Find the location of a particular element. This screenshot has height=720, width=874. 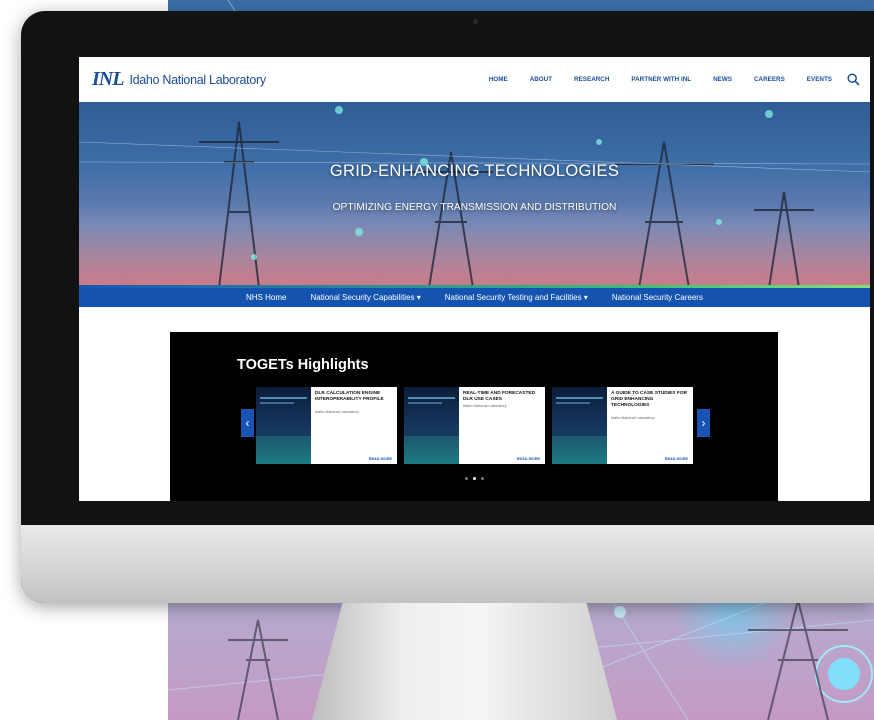

monitor-stand is located at coordinates (464, 661).